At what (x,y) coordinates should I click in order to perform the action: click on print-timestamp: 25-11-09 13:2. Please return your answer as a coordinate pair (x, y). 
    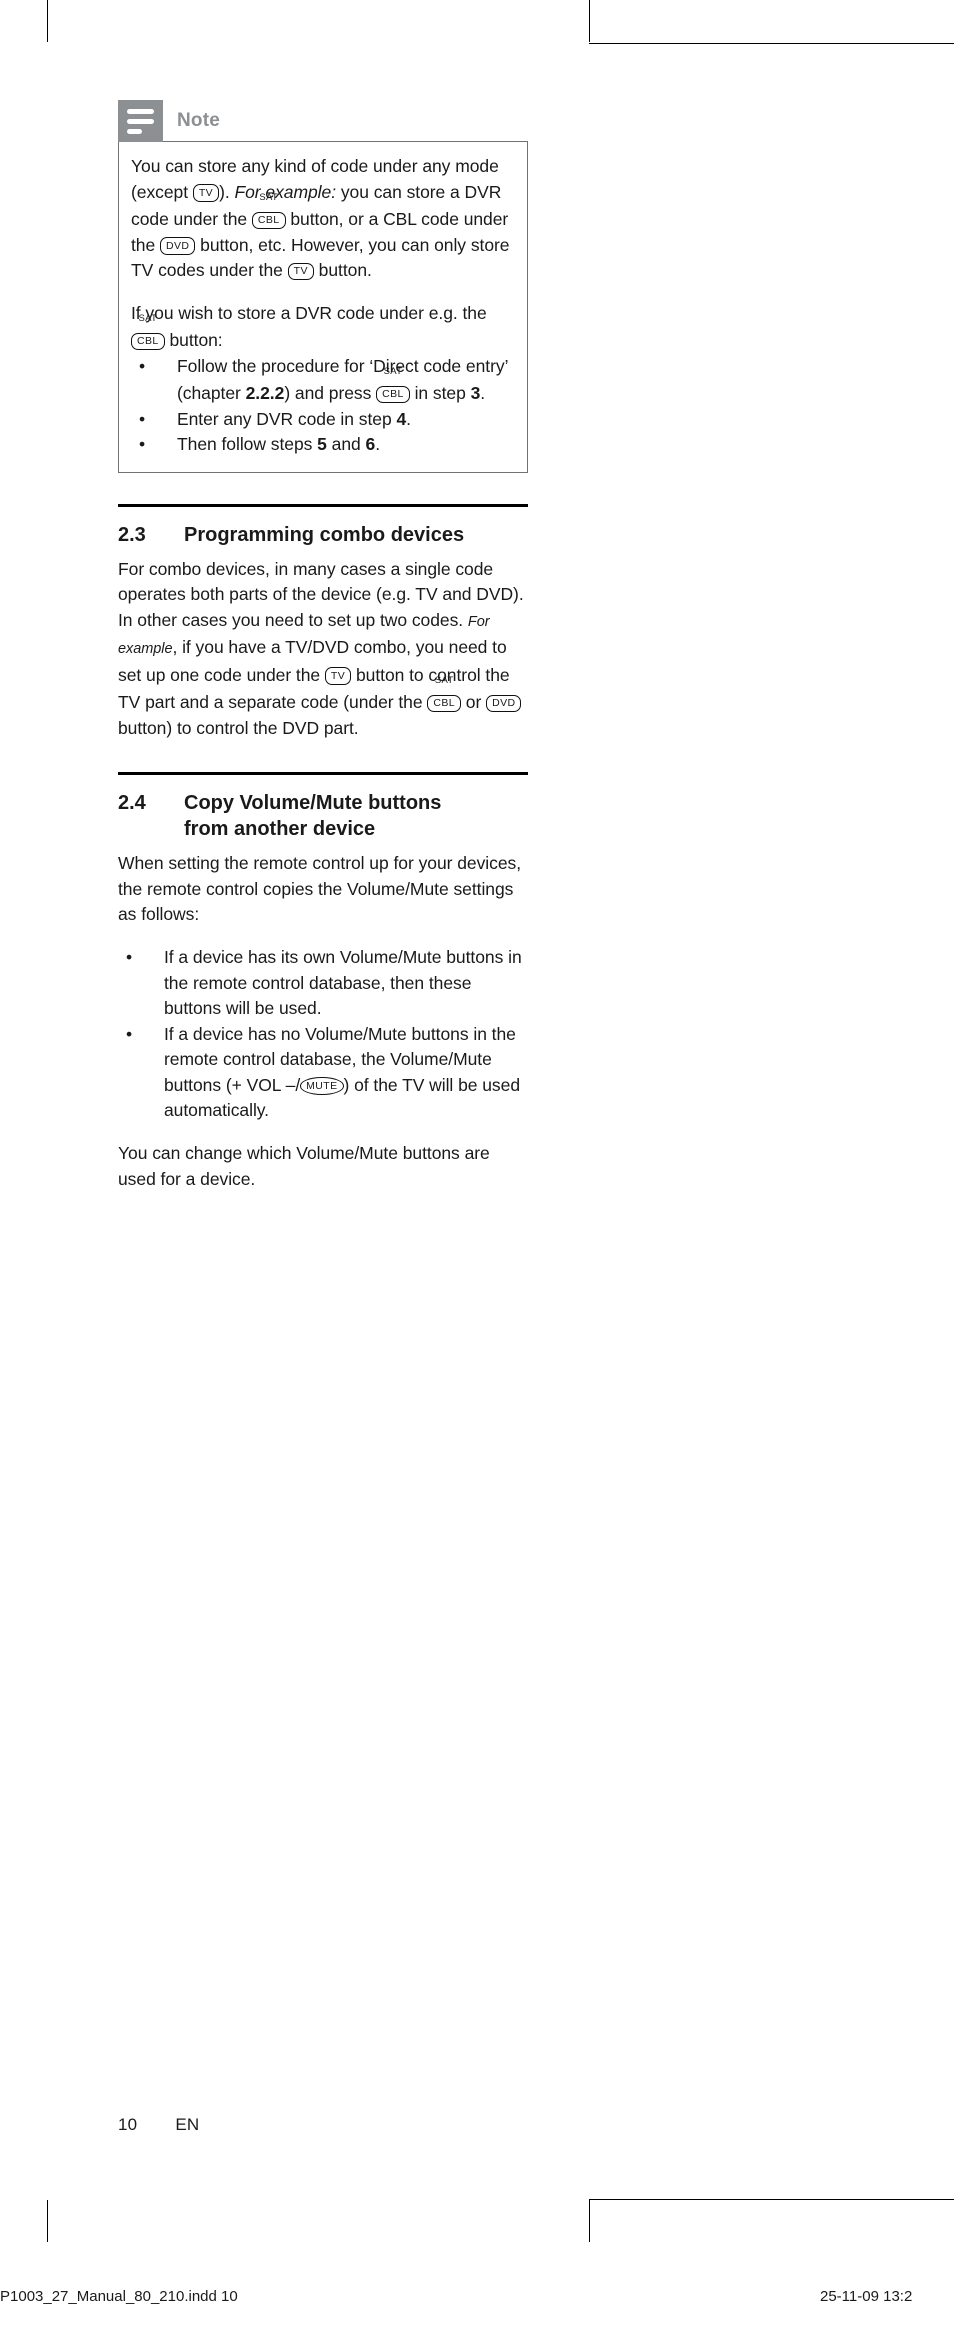
    Looking at the image, I should click on (866, 2296).